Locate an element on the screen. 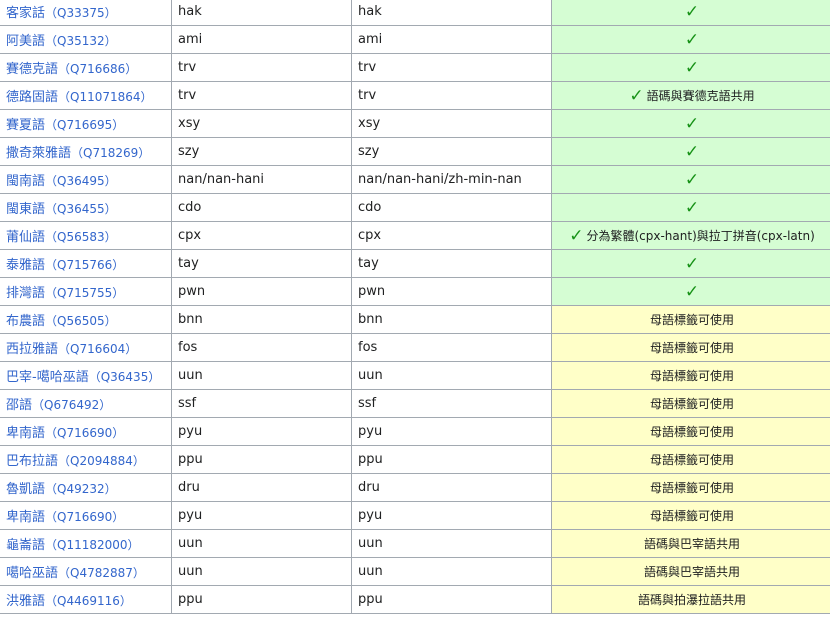  language-link: 巴布拉語 is located at coordinates (32, 461).